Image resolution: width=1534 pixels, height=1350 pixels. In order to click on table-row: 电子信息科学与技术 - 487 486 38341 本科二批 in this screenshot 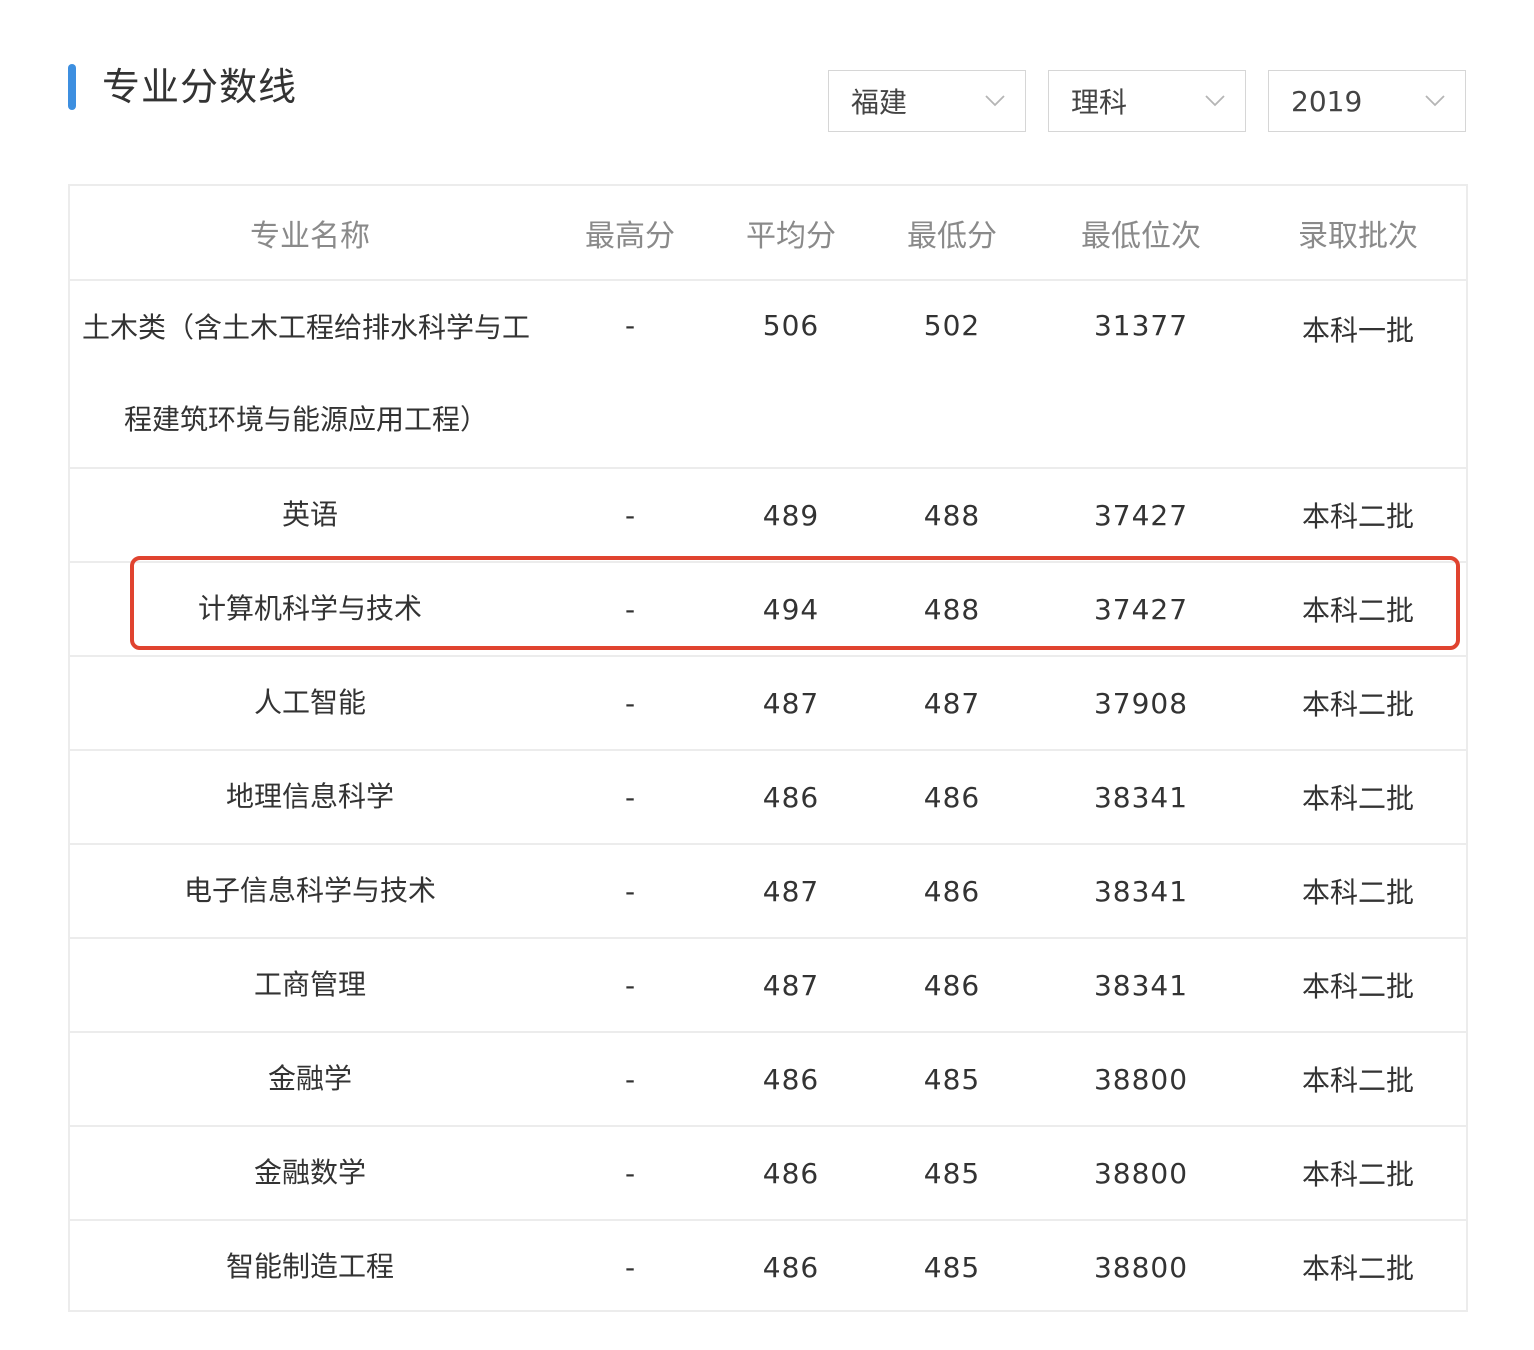, I will do `click(768, 891)`.